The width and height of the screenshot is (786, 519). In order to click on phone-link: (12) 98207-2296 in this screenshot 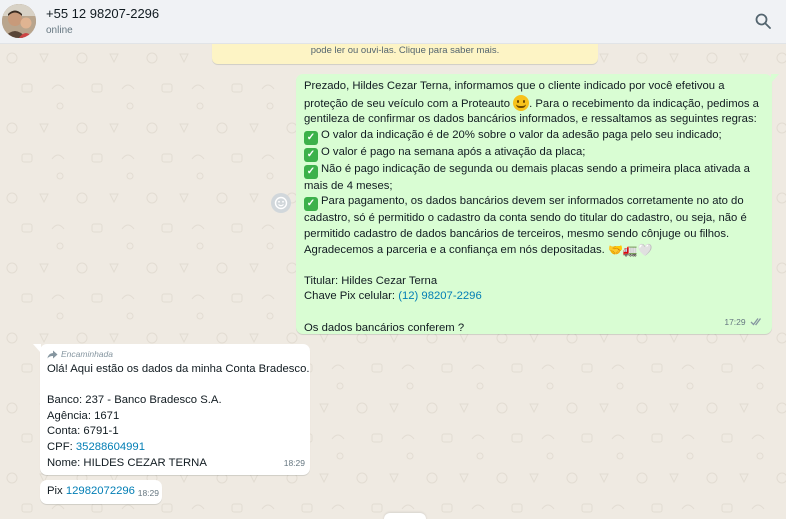, I will do `click(440, 296)`.